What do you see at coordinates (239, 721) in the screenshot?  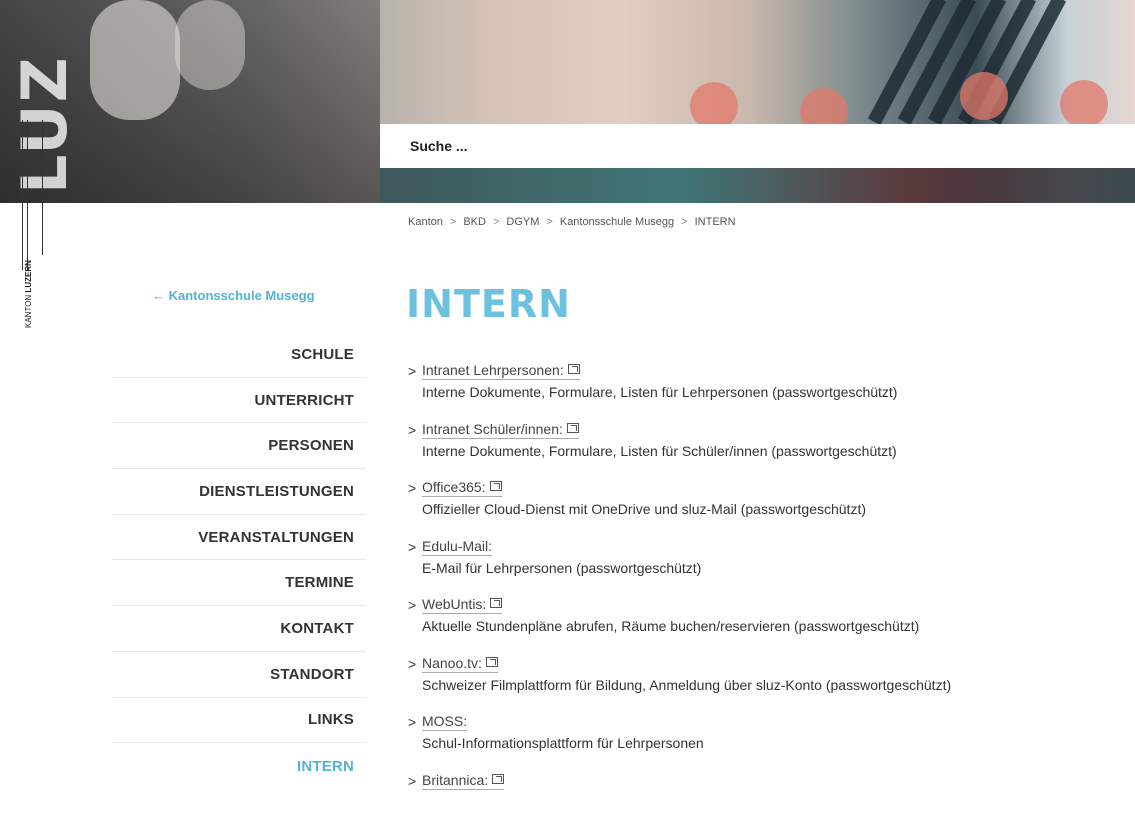 I see `sidebar-item-links: LINKS` at bounding box center [239, 721].